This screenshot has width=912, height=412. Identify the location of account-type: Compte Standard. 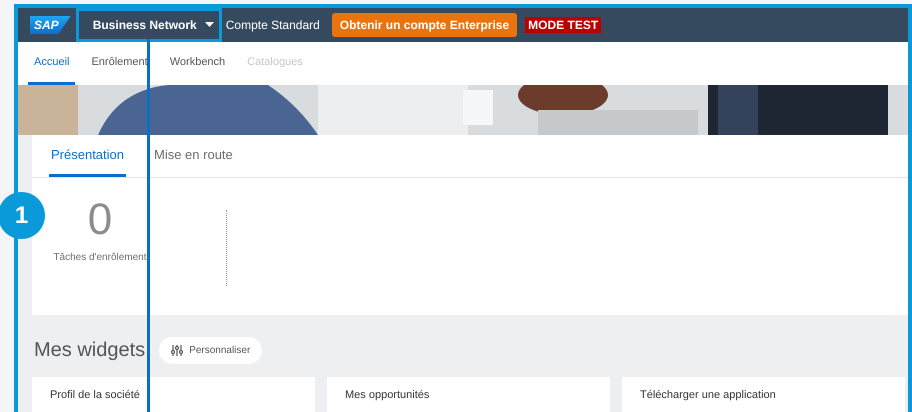
(273, 25).